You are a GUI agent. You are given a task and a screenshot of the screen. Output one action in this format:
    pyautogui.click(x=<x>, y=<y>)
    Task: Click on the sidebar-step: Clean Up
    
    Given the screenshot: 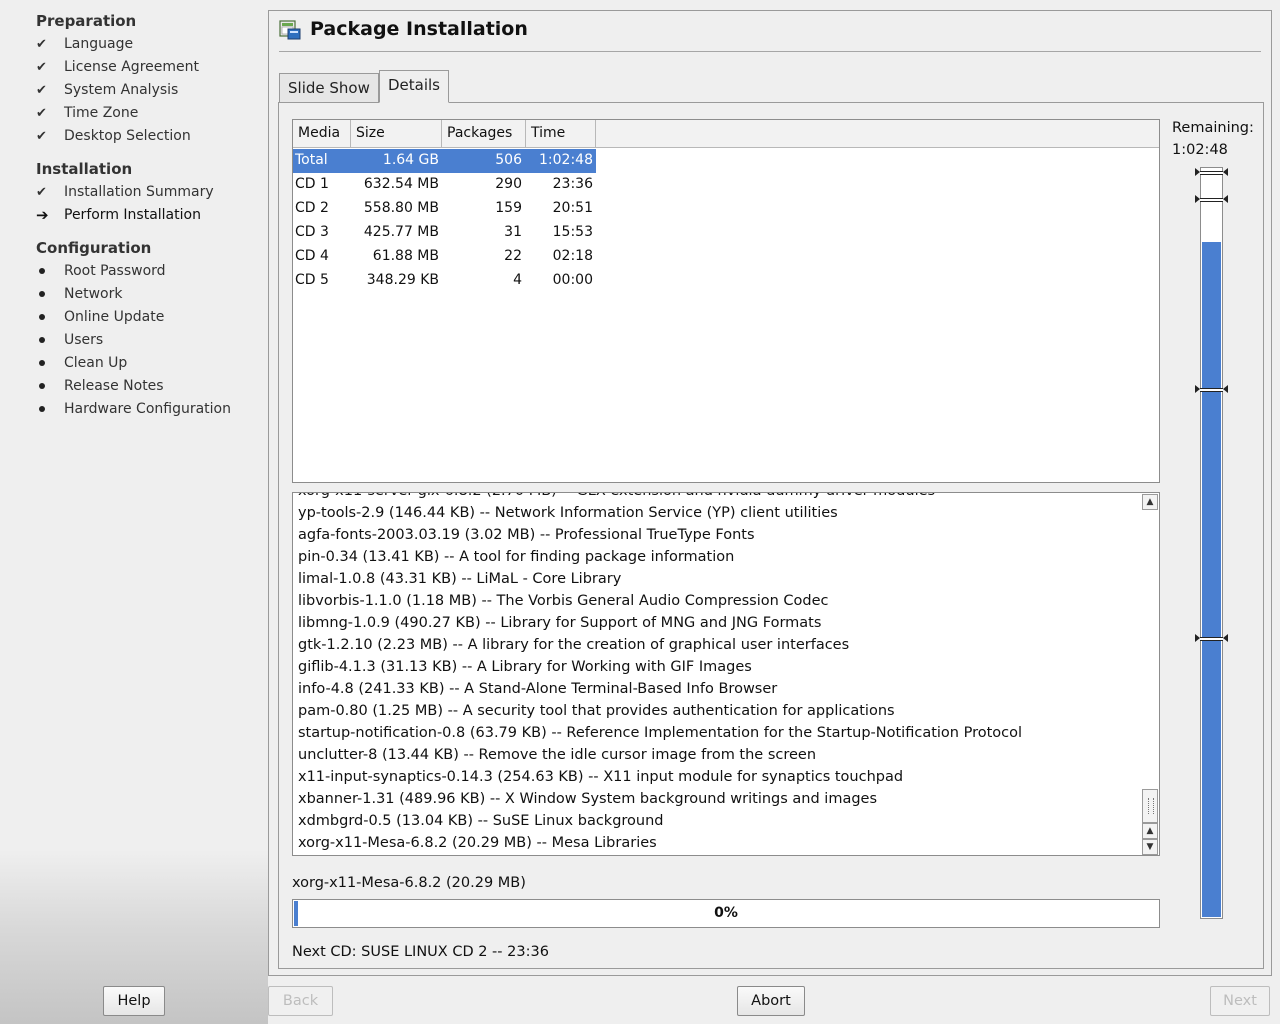 What is the action you would take?
    pyautogui.click(x=81, y=363)
    